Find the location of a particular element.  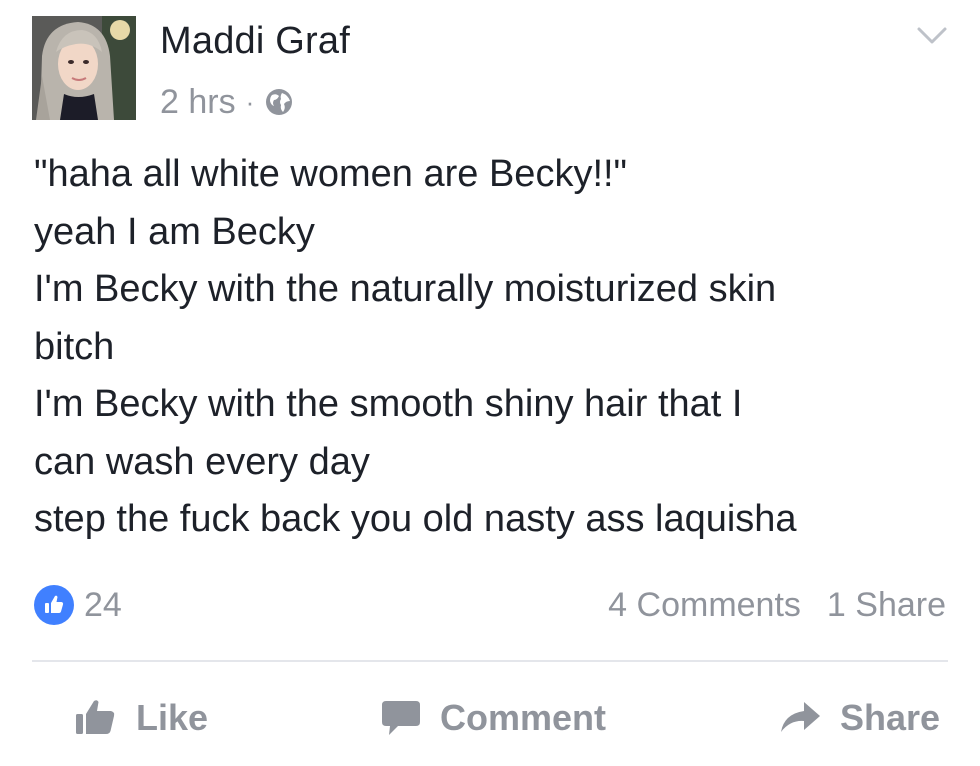

share-arrow-icon is located at coordinates (800, 718).